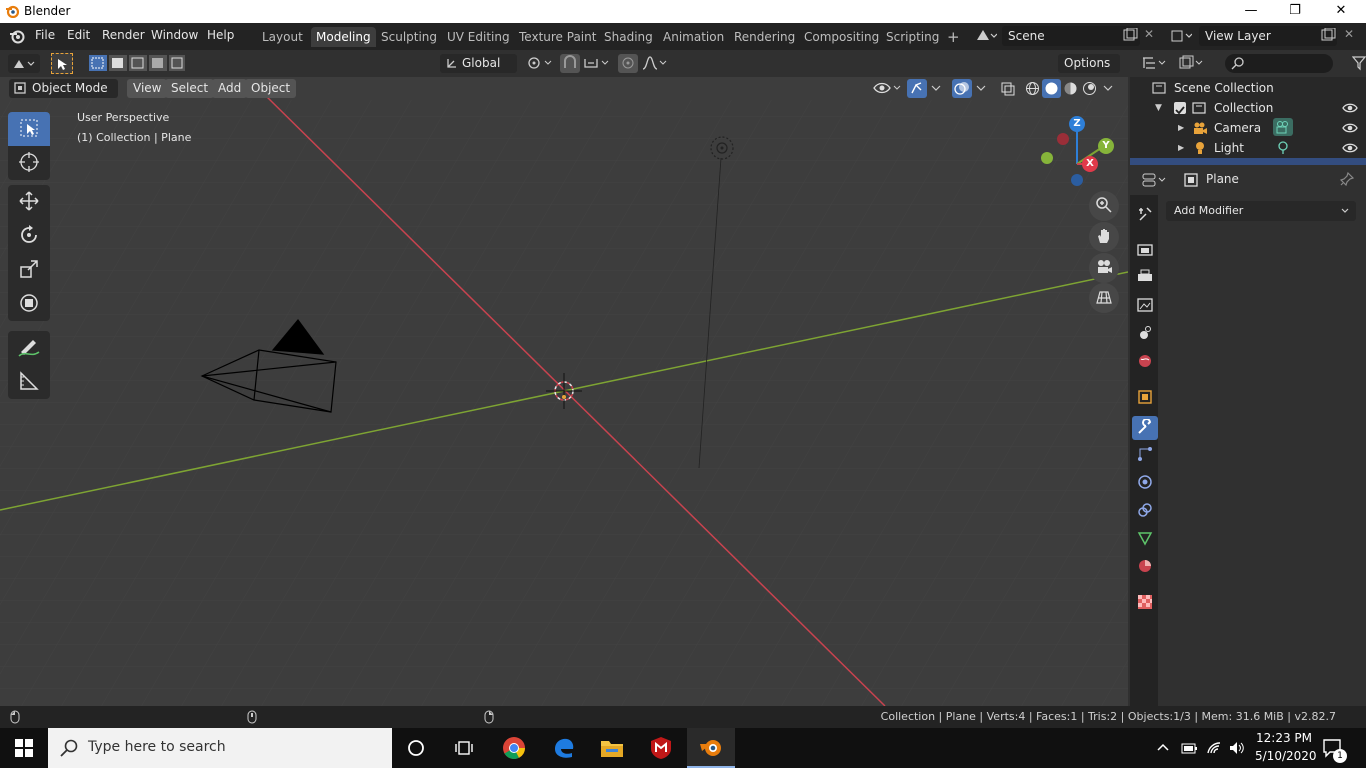 The height and width of the screenshot is (768, 1366). I want to click on overlays-dropdown-icon, so click(981, 89).